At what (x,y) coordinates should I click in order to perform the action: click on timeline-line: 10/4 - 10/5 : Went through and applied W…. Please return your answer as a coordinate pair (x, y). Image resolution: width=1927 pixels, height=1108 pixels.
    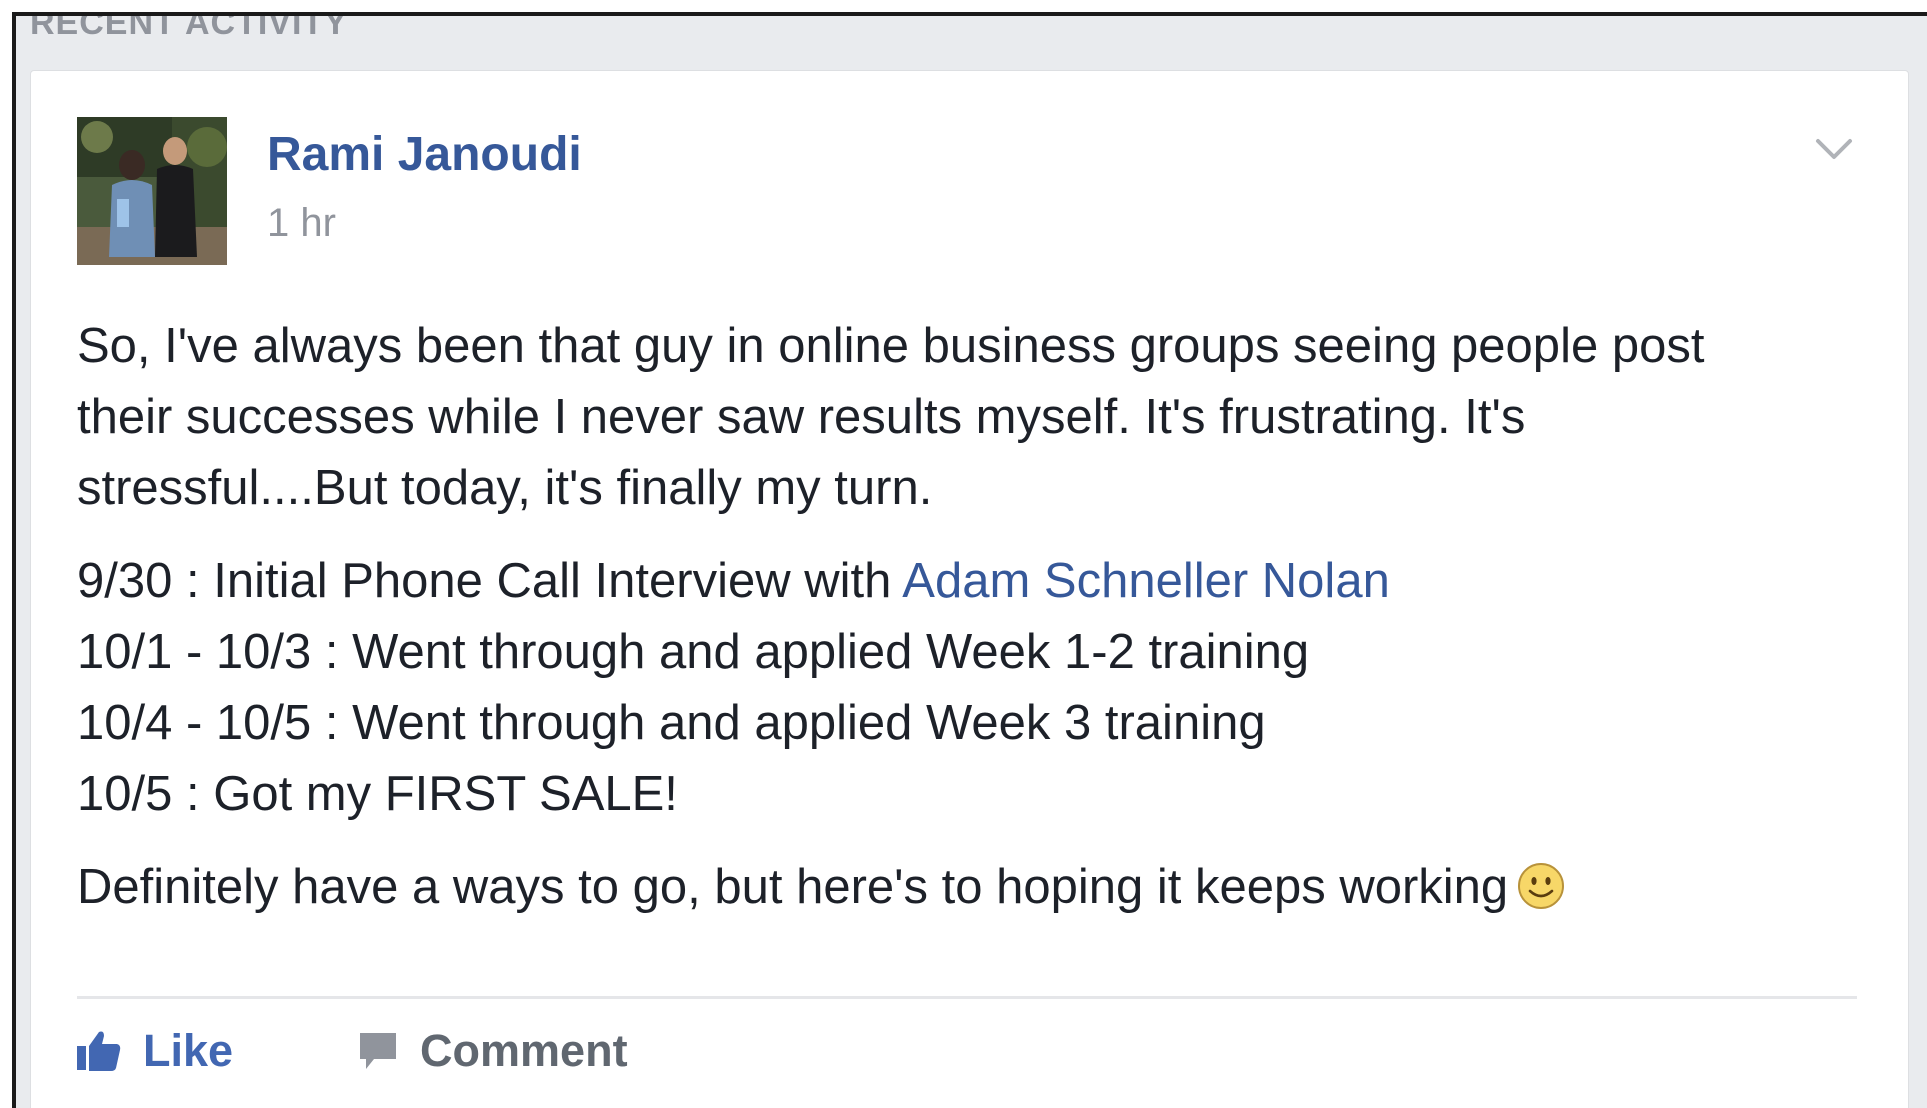
    Looking at the image, I should click on (671, 723).